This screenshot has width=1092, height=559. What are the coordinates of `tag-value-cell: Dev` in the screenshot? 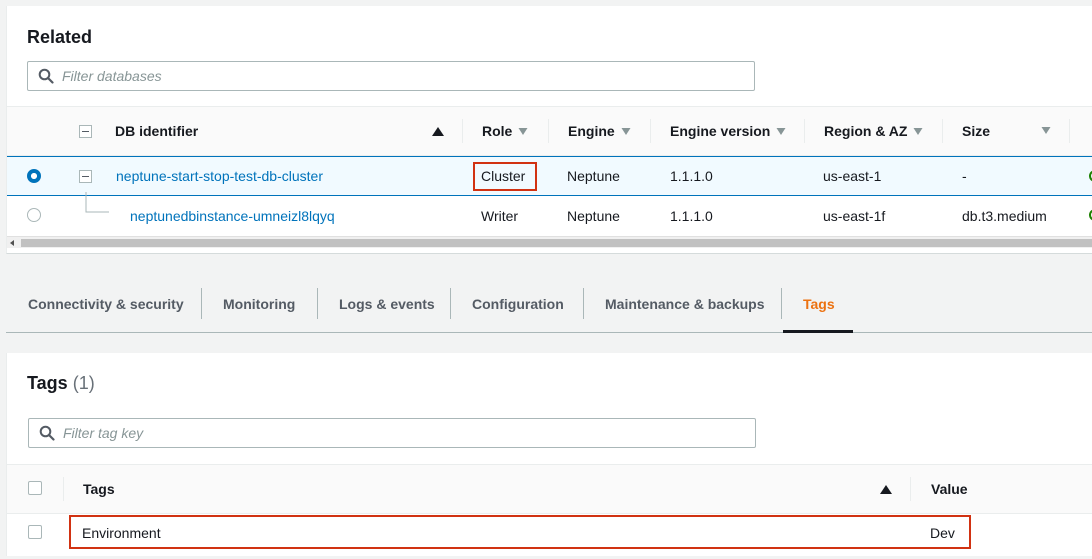 It's located at (942, 533).